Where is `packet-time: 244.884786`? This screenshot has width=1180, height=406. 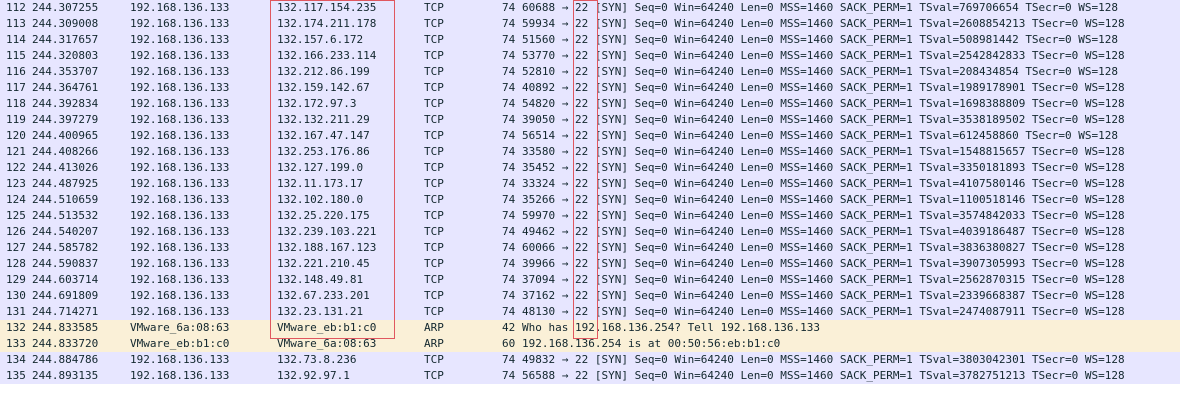 packet-time: 244.884786 is located at coordinates (65, 359).